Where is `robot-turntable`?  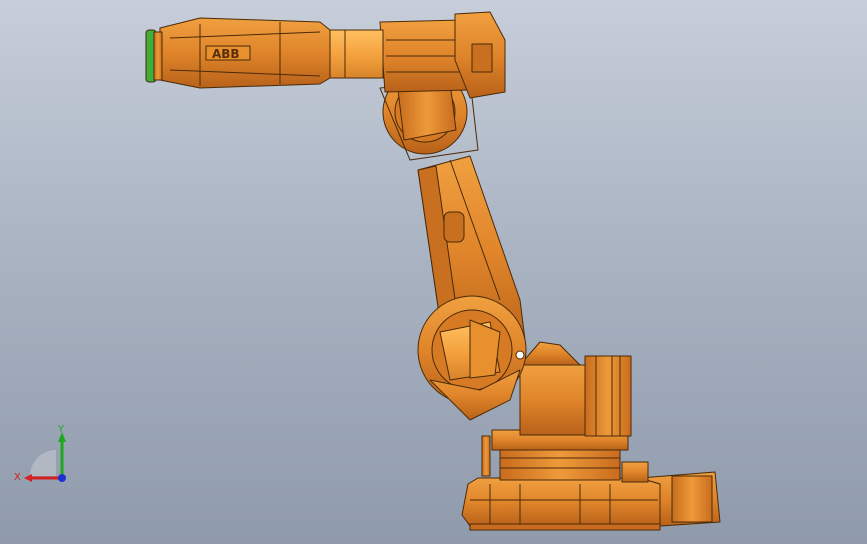 robot-turntable is located at coordinates (555, 455).